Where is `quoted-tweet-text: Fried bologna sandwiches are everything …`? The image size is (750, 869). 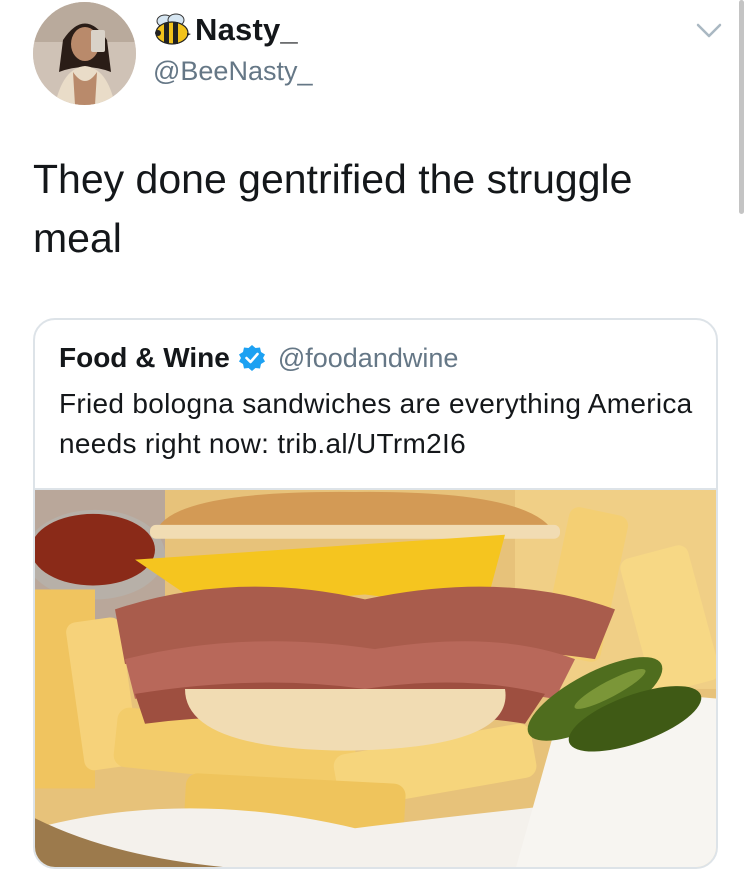
quoted-tweet-text: Fried bologna sandwiches are everything … is located at coordinates (376, 423).